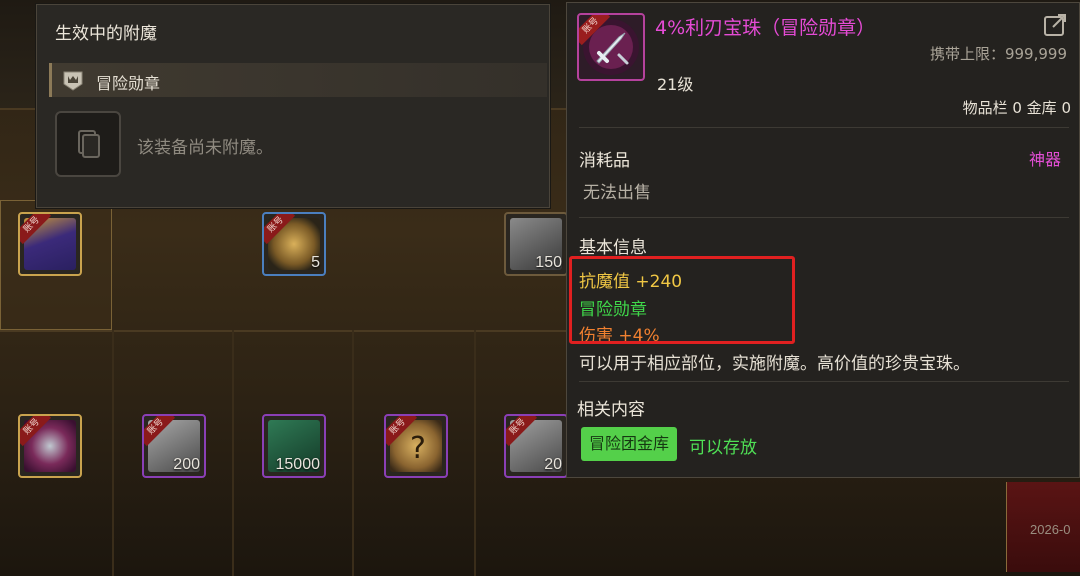 This screenshot has height=576, width=1080. I want to click on inventory-slot-stone: 账号 20, so click(536, 446).